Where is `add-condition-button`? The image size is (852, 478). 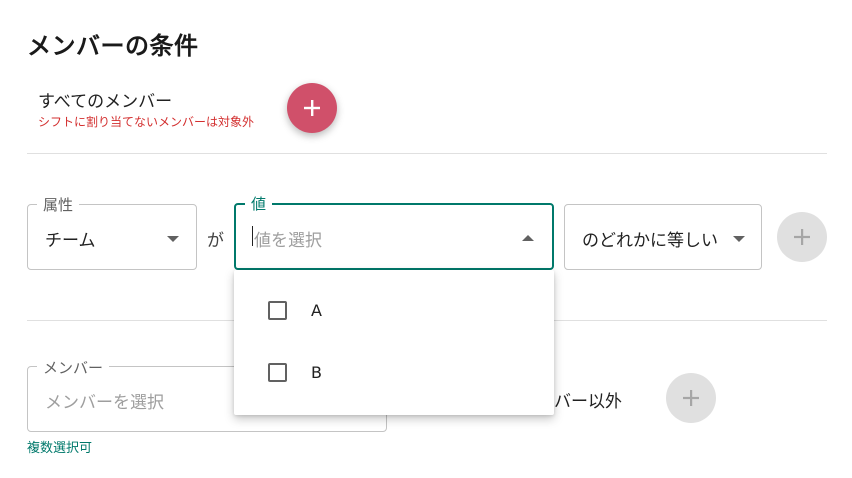 add-condition-button is located at coordinates (802, 237).